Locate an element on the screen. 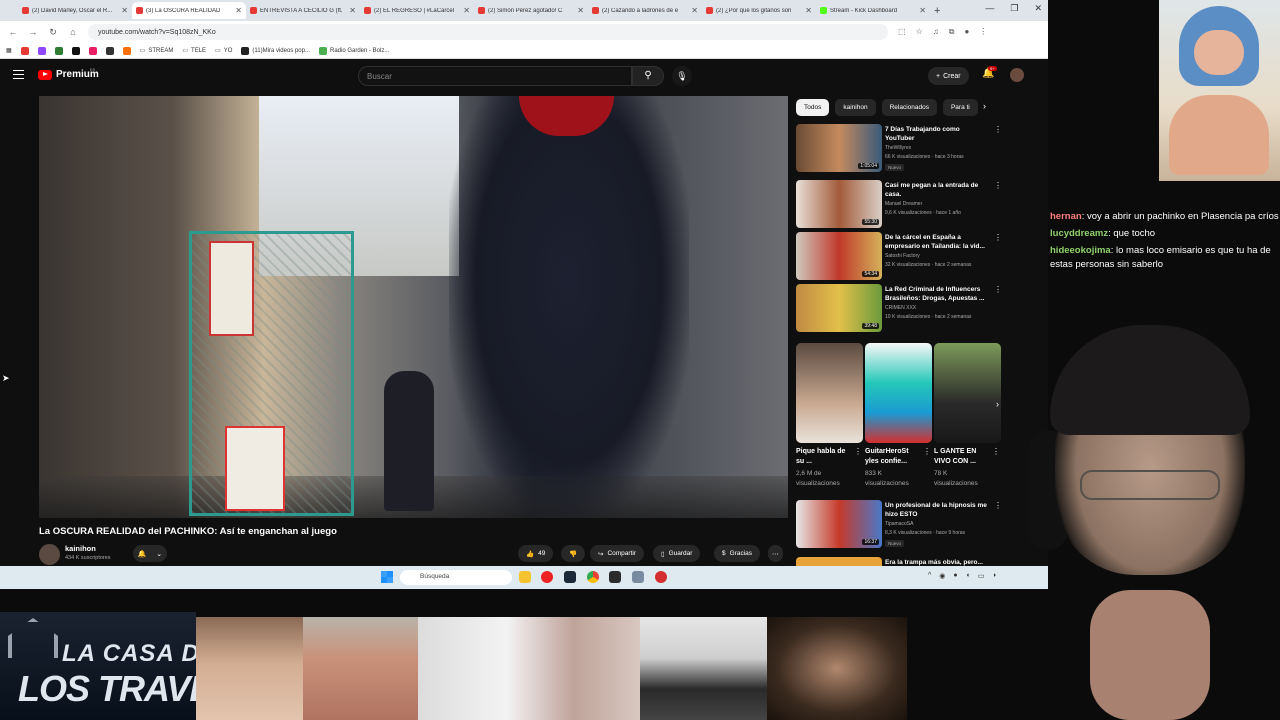 The width and height of the screenshot is (1280, 720). browser-tab: ENTREVISTA A CECILIO G (ft. ✕ is located at coordinates (303, 10).